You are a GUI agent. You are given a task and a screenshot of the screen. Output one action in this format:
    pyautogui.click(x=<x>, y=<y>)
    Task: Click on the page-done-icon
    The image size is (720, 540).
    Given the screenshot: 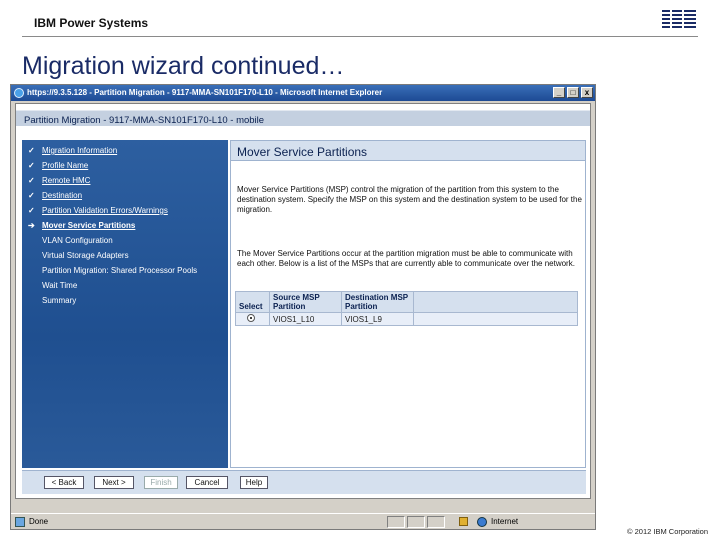 What is the action you would take?
    pyautogui.click(x=20, y=522)
    